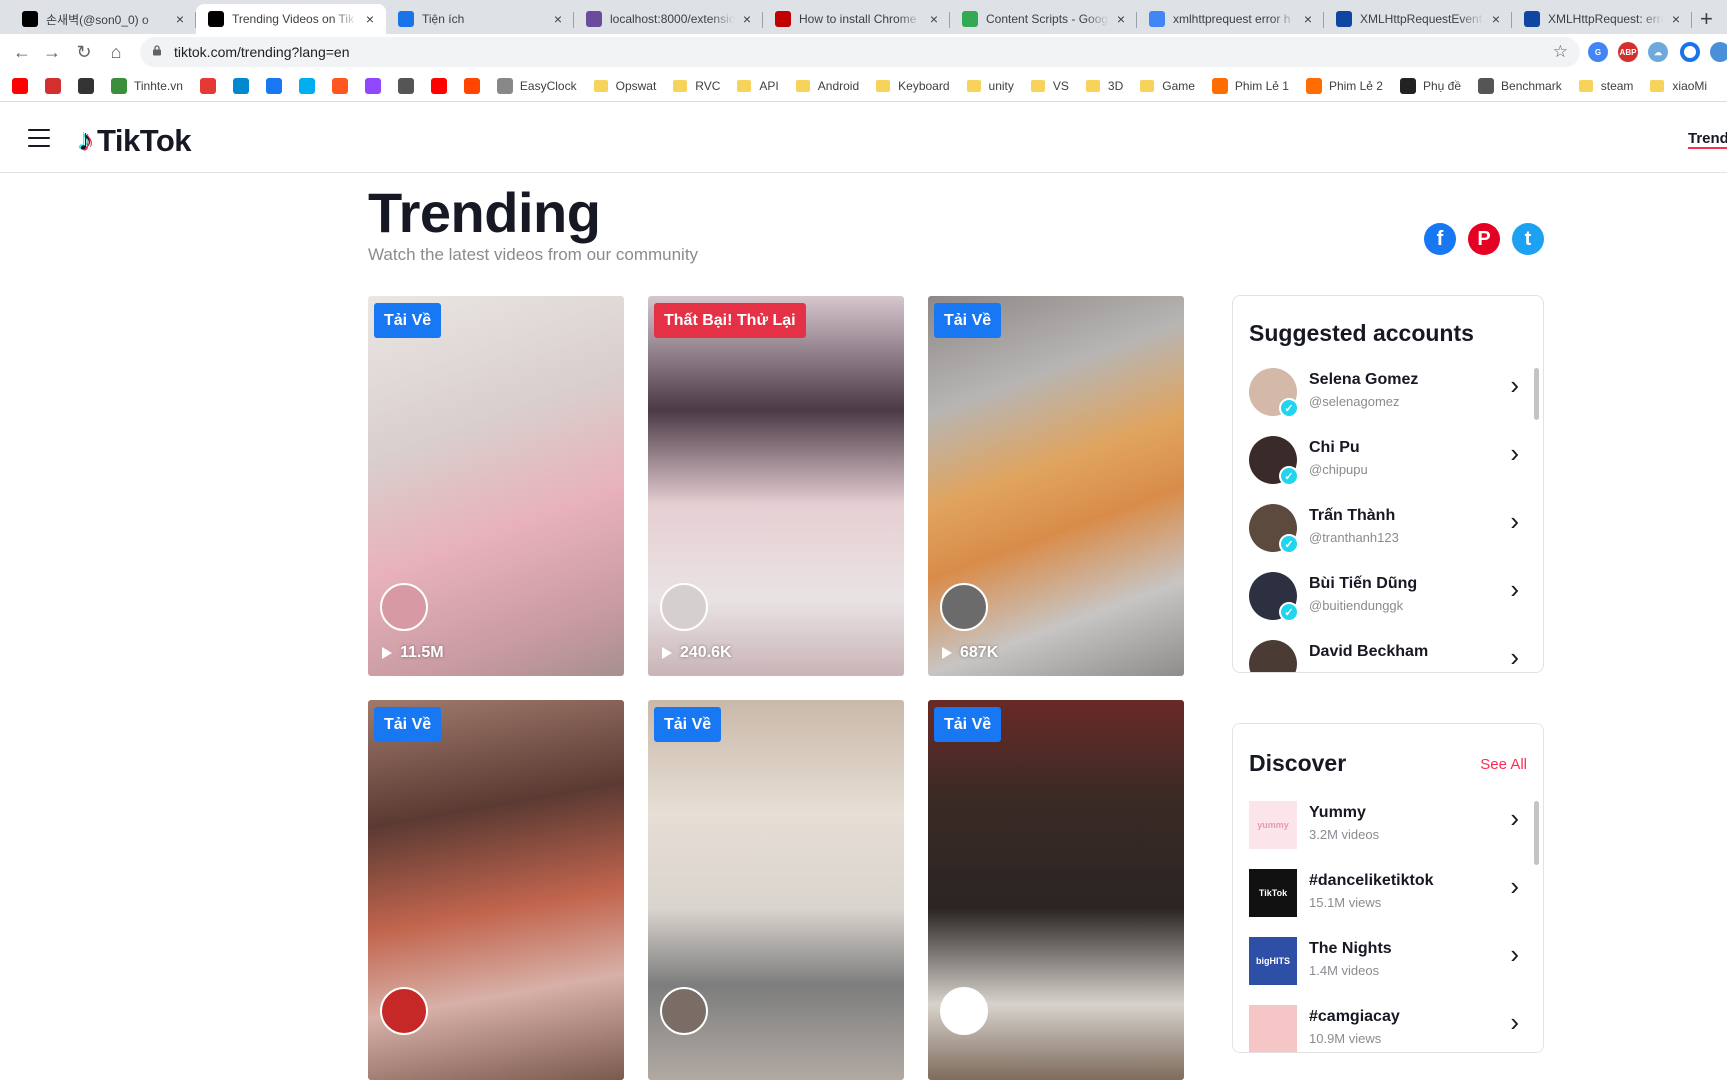 The height and width of the screenshot is (1080, 1727). I want to click on discover-scrollbar, so click(1536, 833).